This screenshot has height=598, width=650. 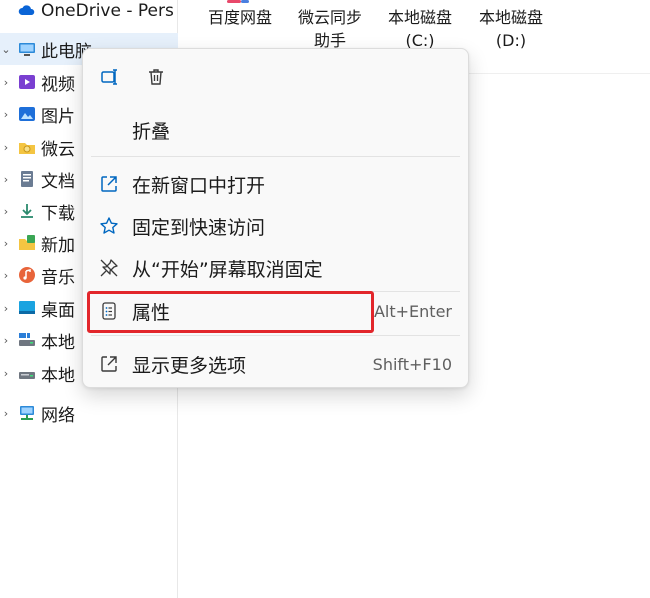 I want to click on nav-item-label: 新加, so click(x=58, y=245).